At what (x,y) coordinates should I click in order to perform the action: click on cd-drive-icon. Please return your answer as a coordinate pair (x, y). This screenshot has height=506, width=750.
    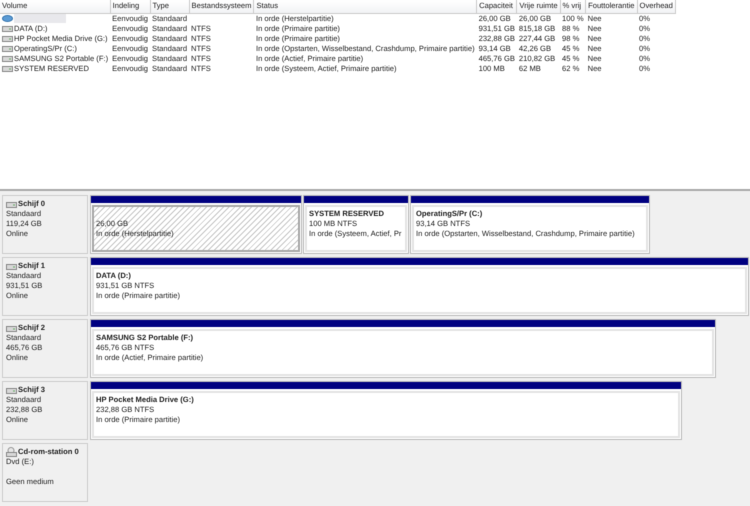
    Looking at the image, I should click on (11, 452).